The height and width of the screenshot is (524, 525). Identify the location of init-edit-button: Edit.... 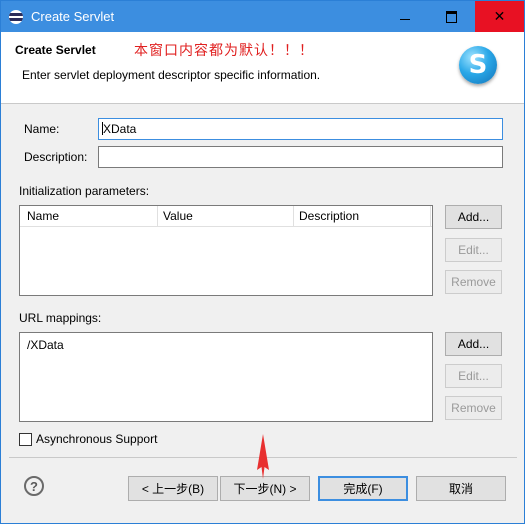
(473, 250).